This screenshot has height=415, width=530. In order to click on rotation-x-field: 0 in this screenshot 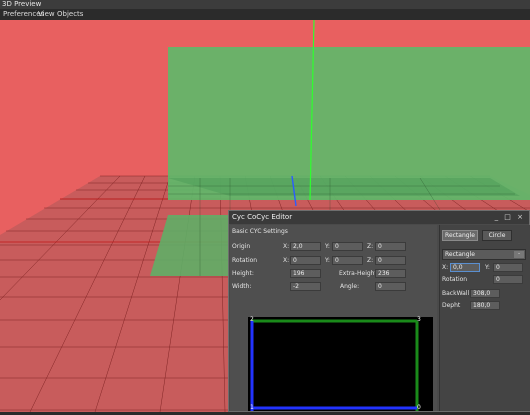, I will do `click(305, 260)`.